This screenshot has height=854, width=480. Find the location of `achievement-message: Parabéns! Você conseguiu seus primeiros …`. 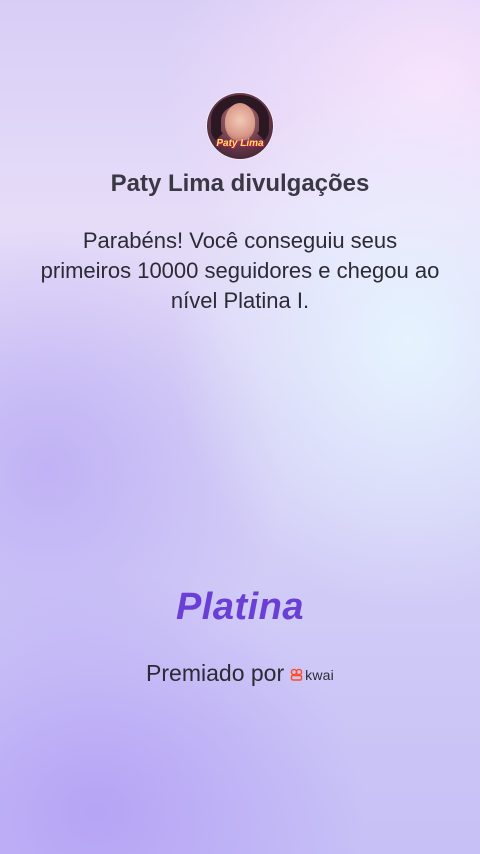

achievement-message: Parabéns! Você conseguiu seus primeiros … is located at coordinates (240, 270).